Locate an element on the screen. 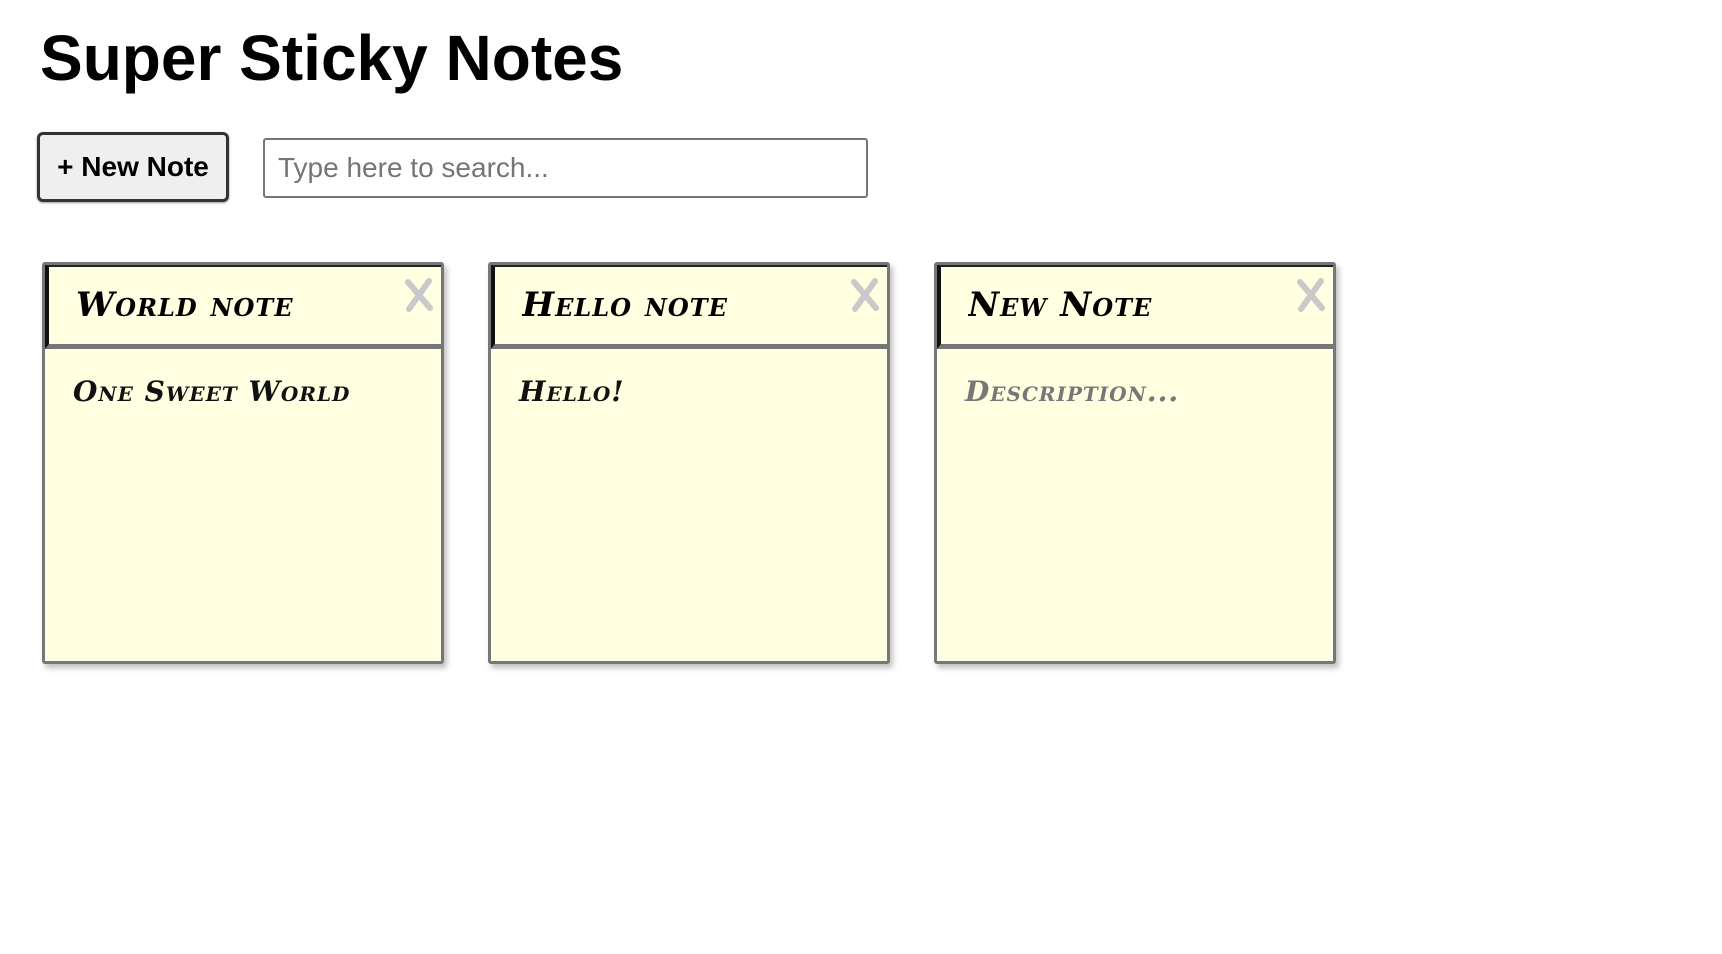 The width and height of the screenshot is (1722, 954). page-title: Super Sticky Notes is located at coordinates (332, 58).